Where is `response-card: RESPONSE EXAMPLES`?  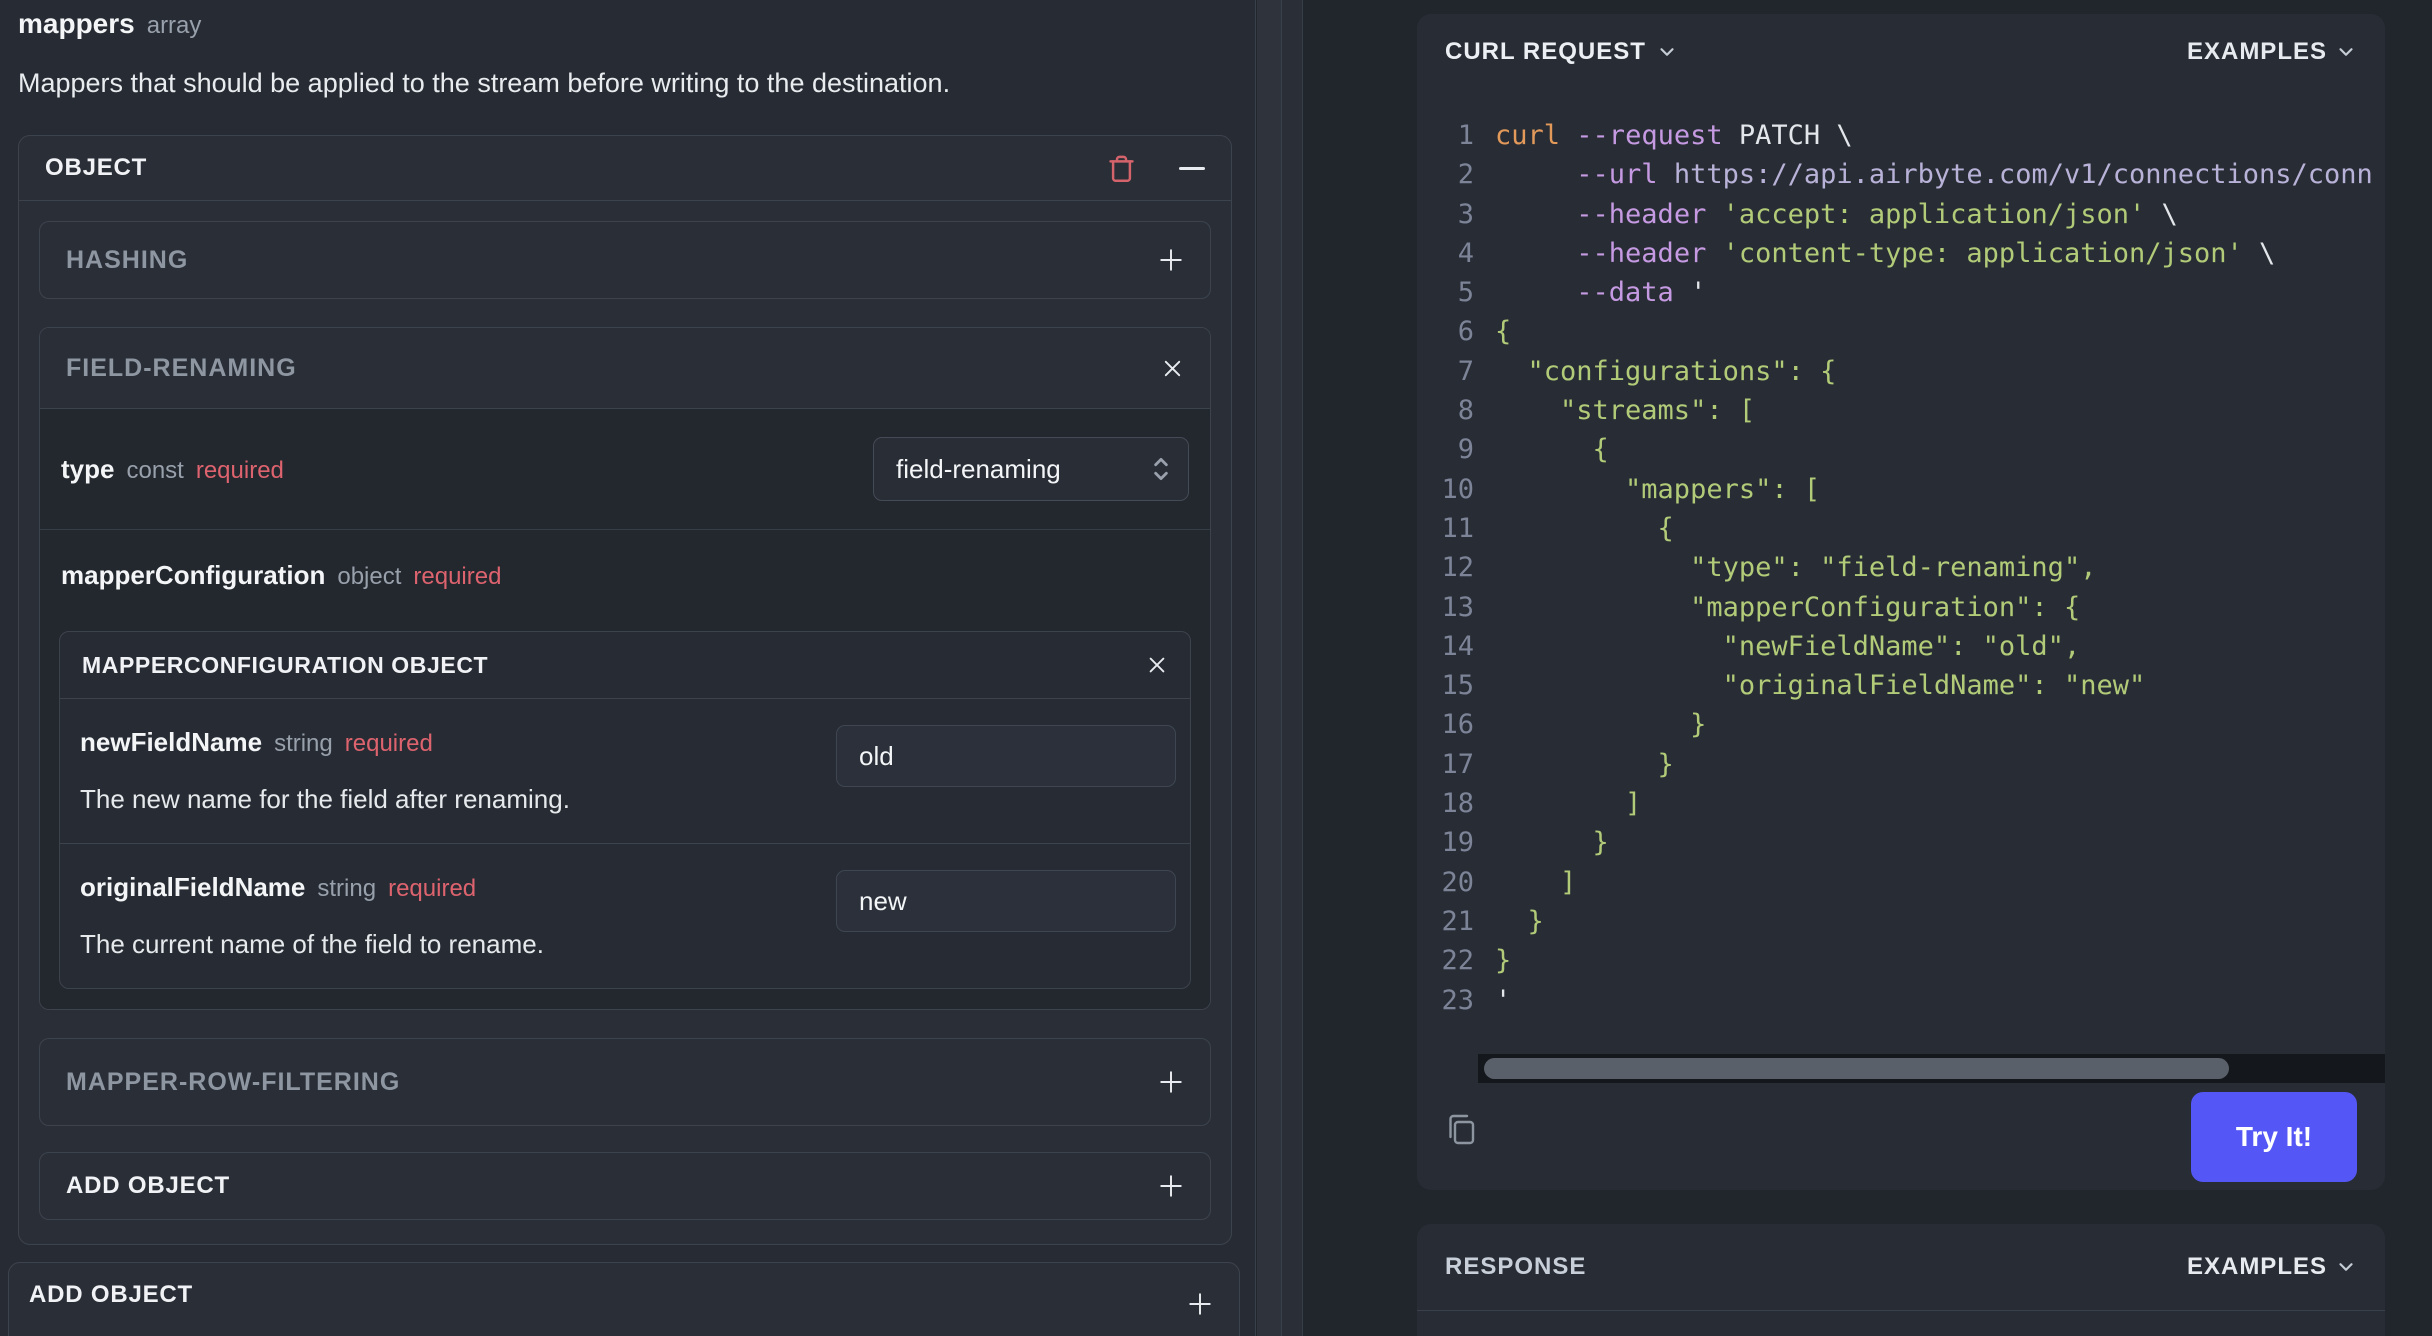 response-card: RESPONSE EXAMPLES is located at coordinates (1901, 1280).